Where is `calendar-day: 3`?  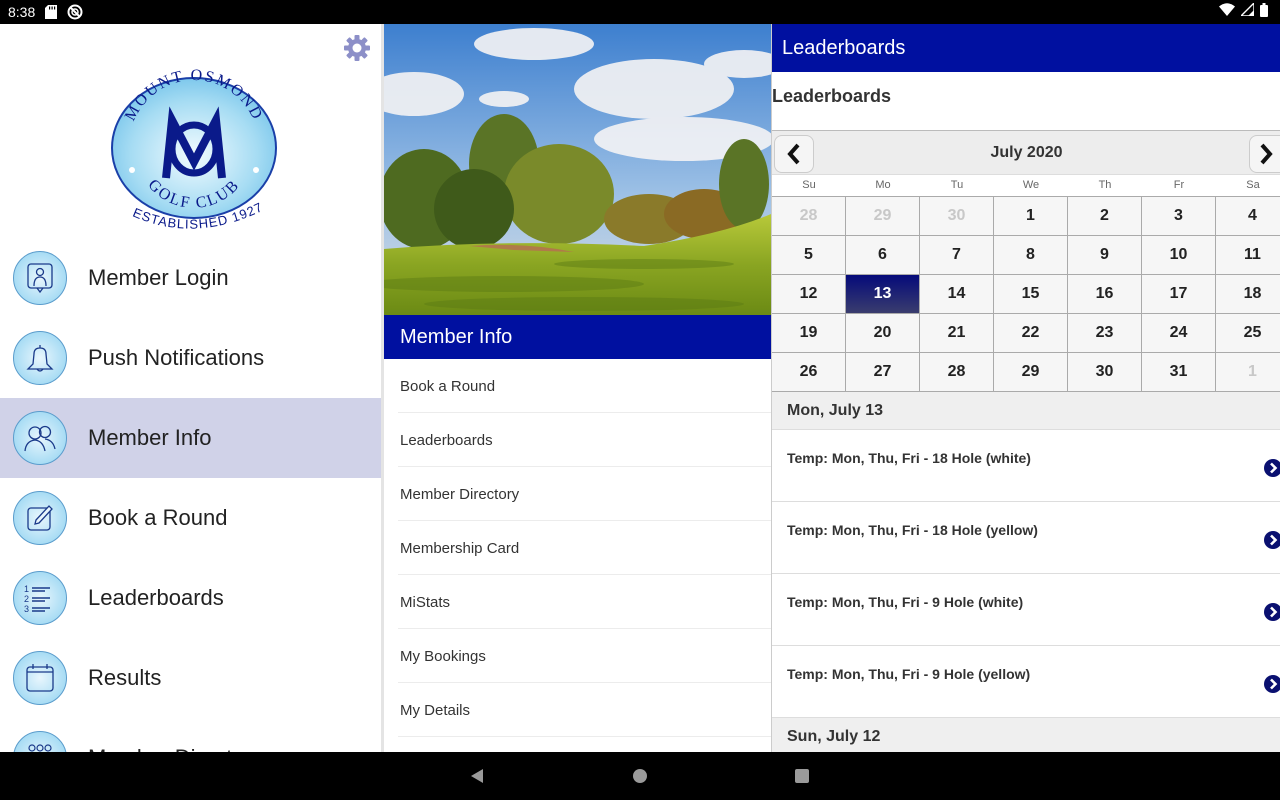
calendar-day: 3 is located at coordinates (1179, 216).